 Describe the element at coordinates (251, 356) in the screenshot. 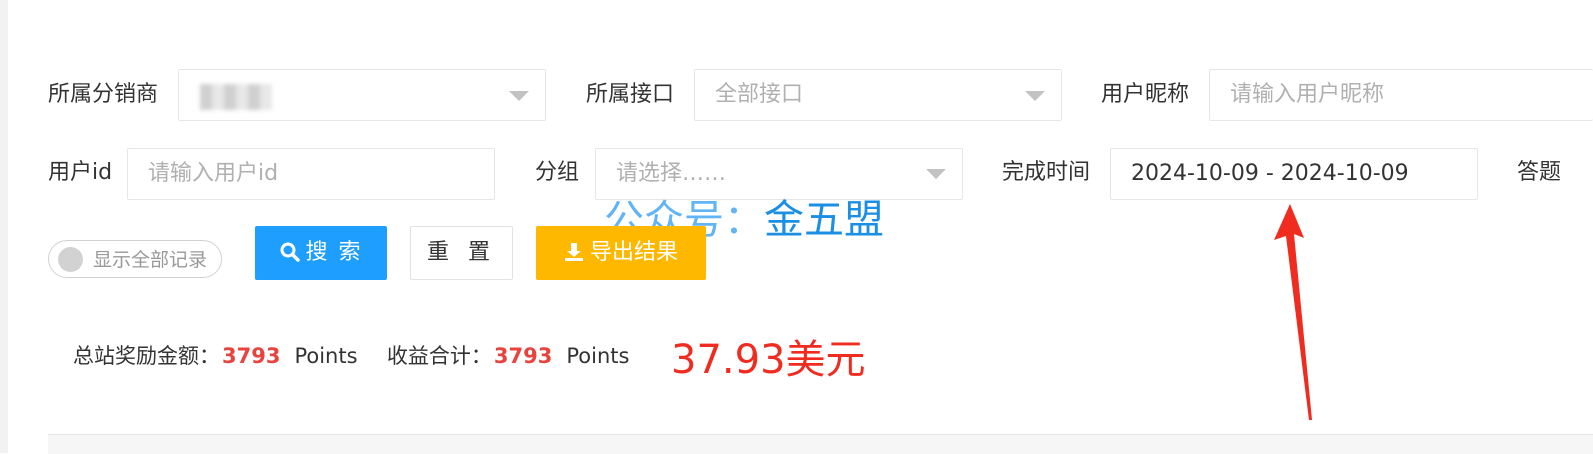

I see `total-reward-value: 3793` at that location.